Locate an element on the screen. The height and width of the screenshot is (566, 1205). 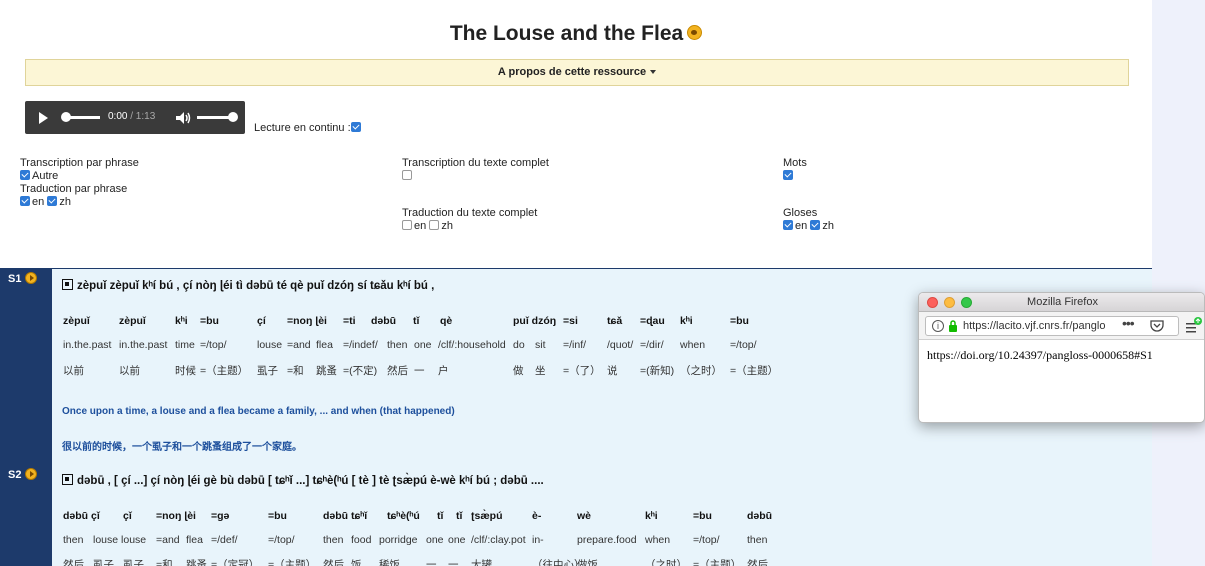
play-icon is located at coordinates (43, 118).